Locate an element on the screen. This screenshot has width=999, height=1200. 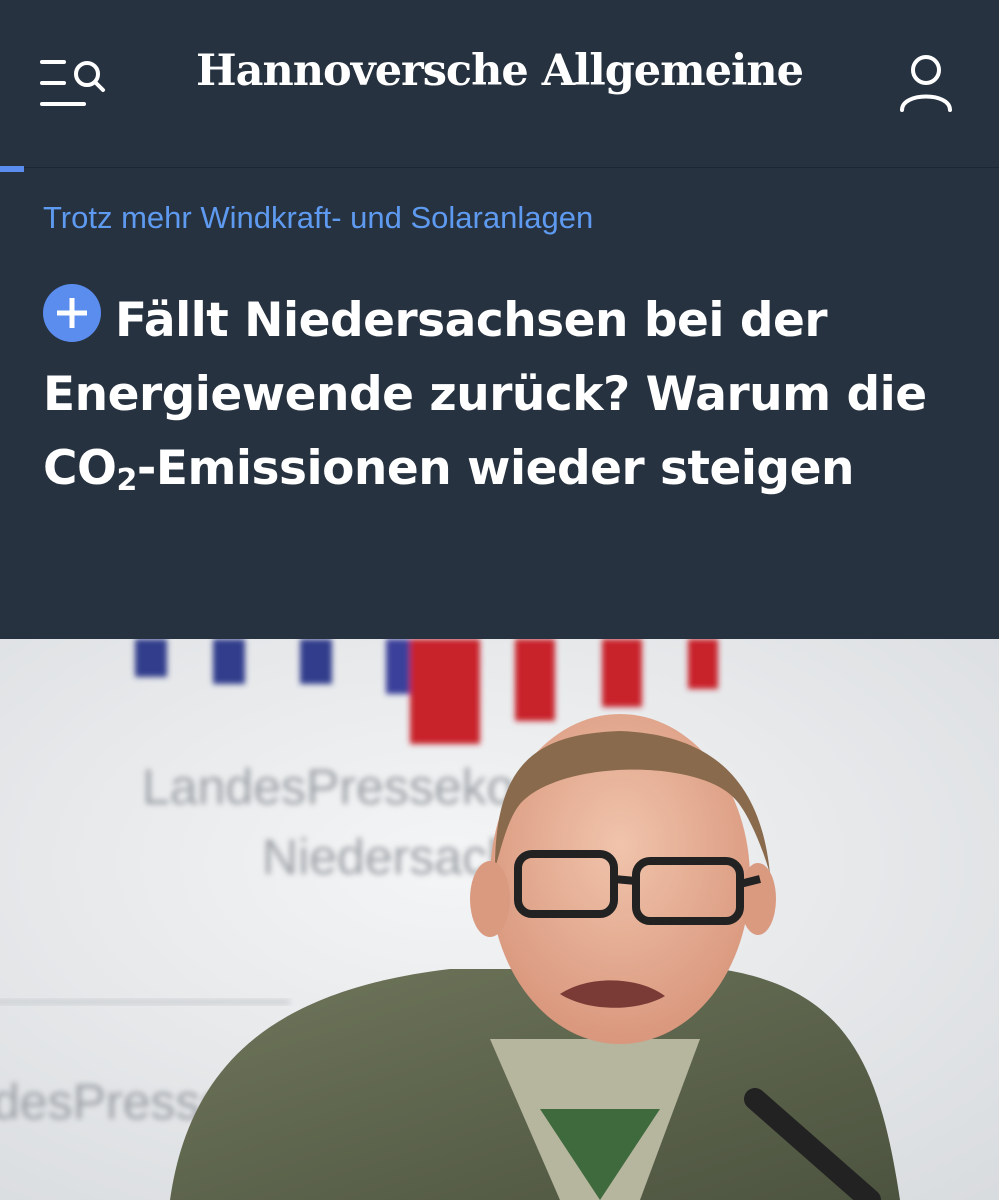
article-kicker: Trotz mehr Windkraft- und Solaranlagen is located at coordinates (318, 218).